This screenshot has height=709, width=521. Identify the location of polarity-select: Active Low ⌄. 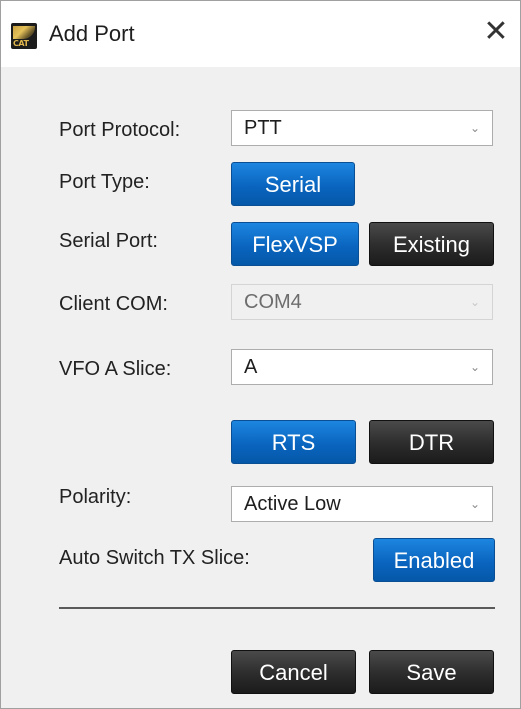
(362, 504).